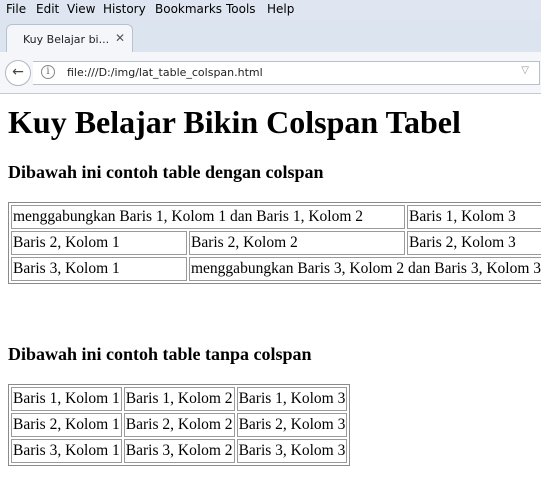 The height and width of the screenshot is (499, 541). I want to click on url-text: file:///D:/img/lat_table_colspan.html, so click(165, 72).